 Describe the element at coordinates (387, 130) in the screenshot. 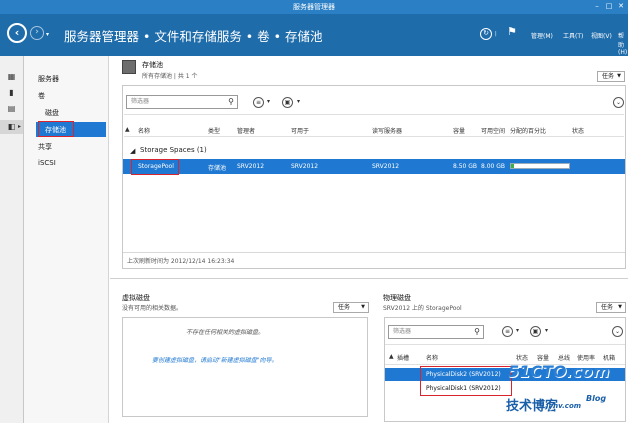

I see `col-header-rw-server: 读写服务器` at that location.